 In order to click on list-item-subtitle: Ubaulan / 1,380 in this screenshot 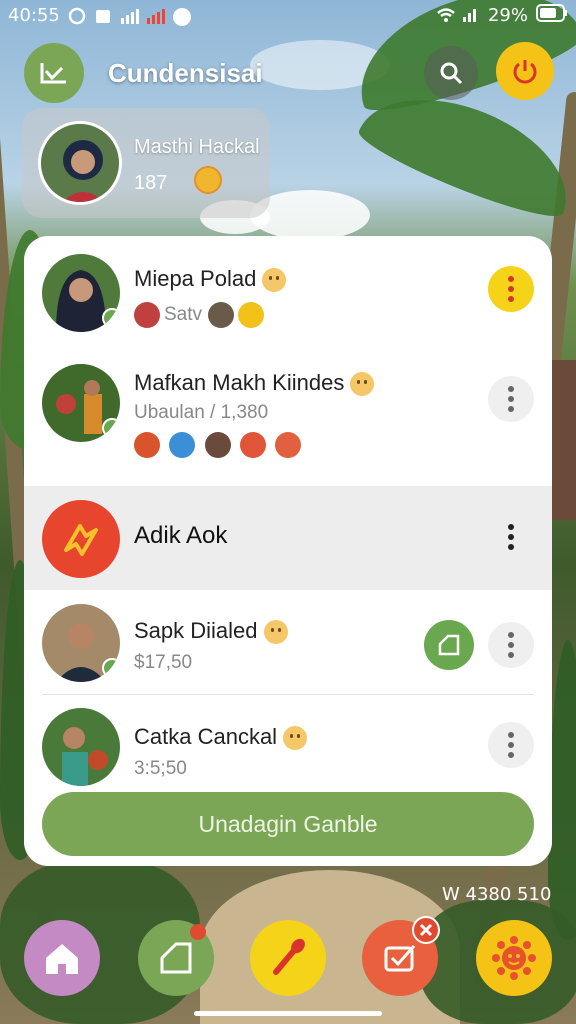, I will do `click(201, 412)`.